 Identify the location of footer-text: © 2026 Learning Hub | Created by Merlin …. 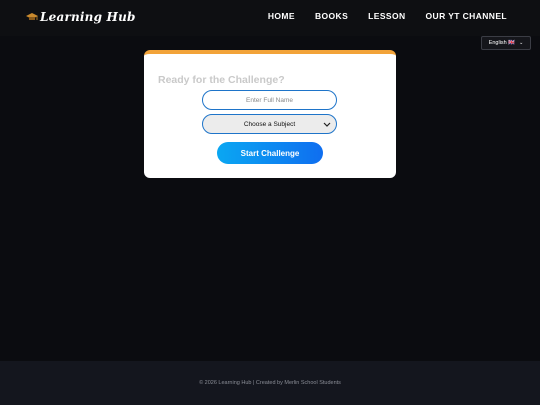
(270, 383).